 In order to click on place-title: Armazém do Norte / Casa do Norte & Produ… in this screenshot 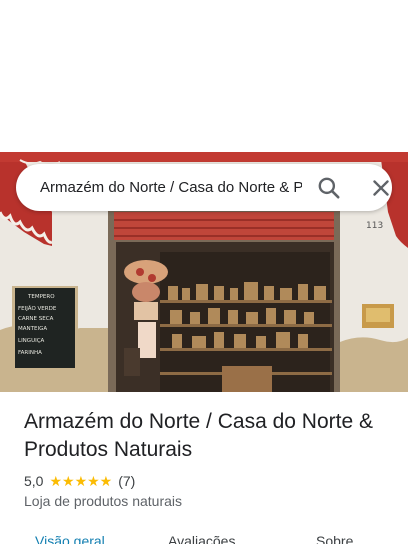, I will do `click(198, 435)`.